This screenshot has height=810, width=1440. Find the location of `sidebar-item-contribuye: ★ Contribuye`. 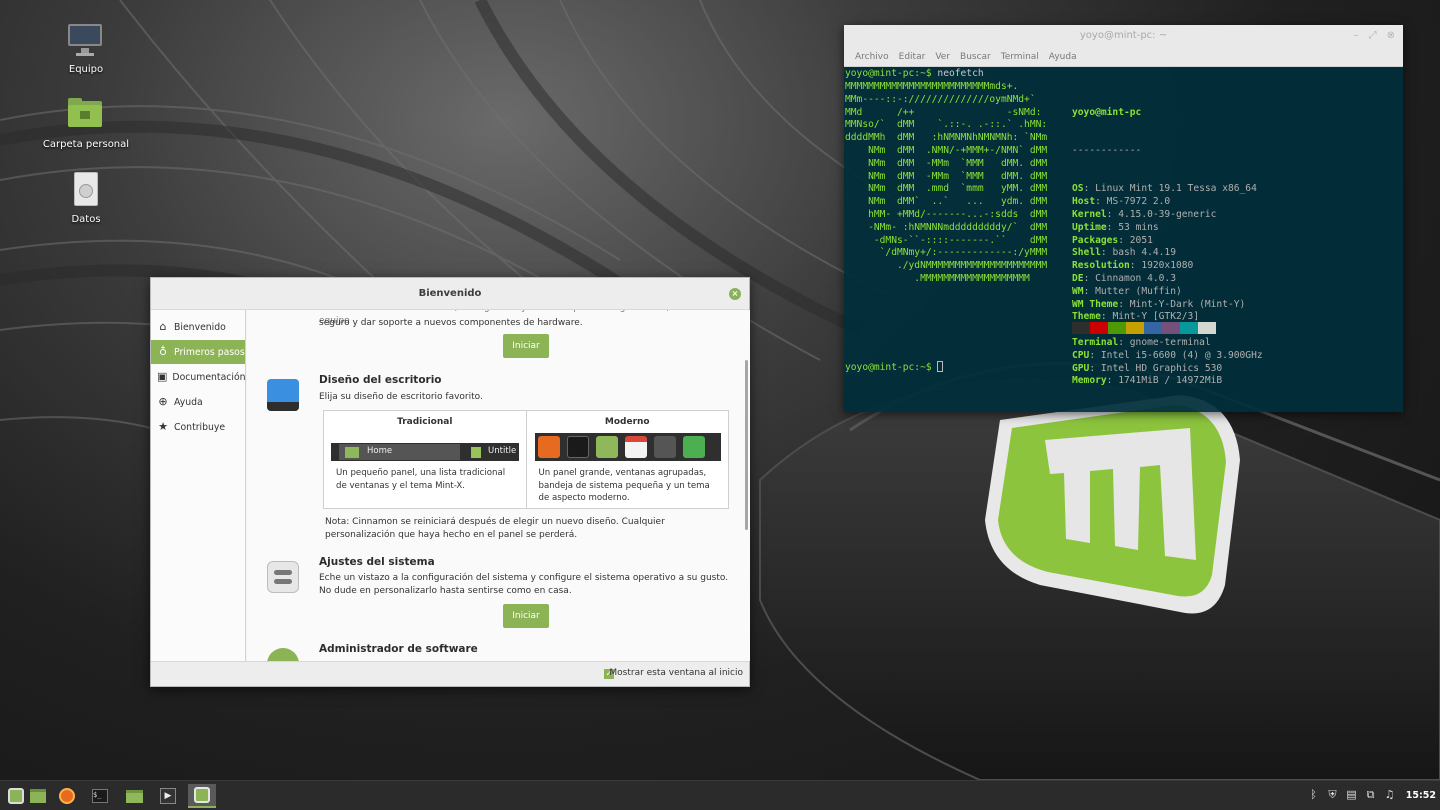

sidebar-item-contribuye: ★ Contribuye is located at coordinates (198, 427).